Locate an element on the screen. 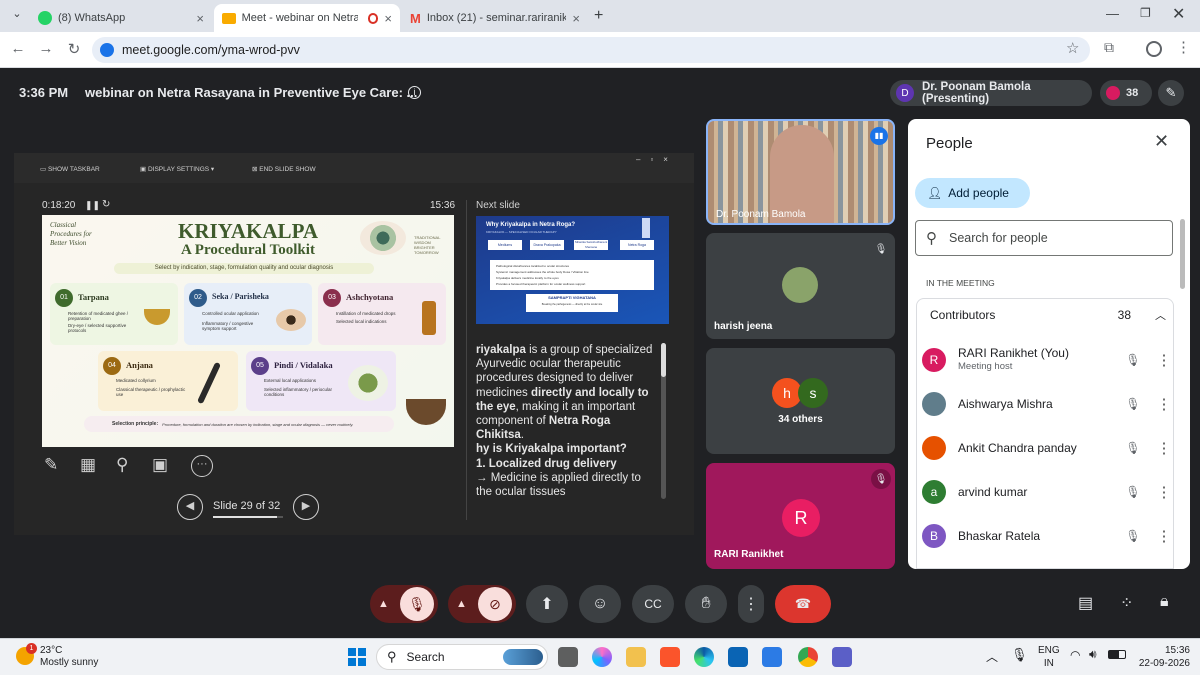 This screenshot has width=1200, height=675. pane-divider is located at coordinates (466, 360).